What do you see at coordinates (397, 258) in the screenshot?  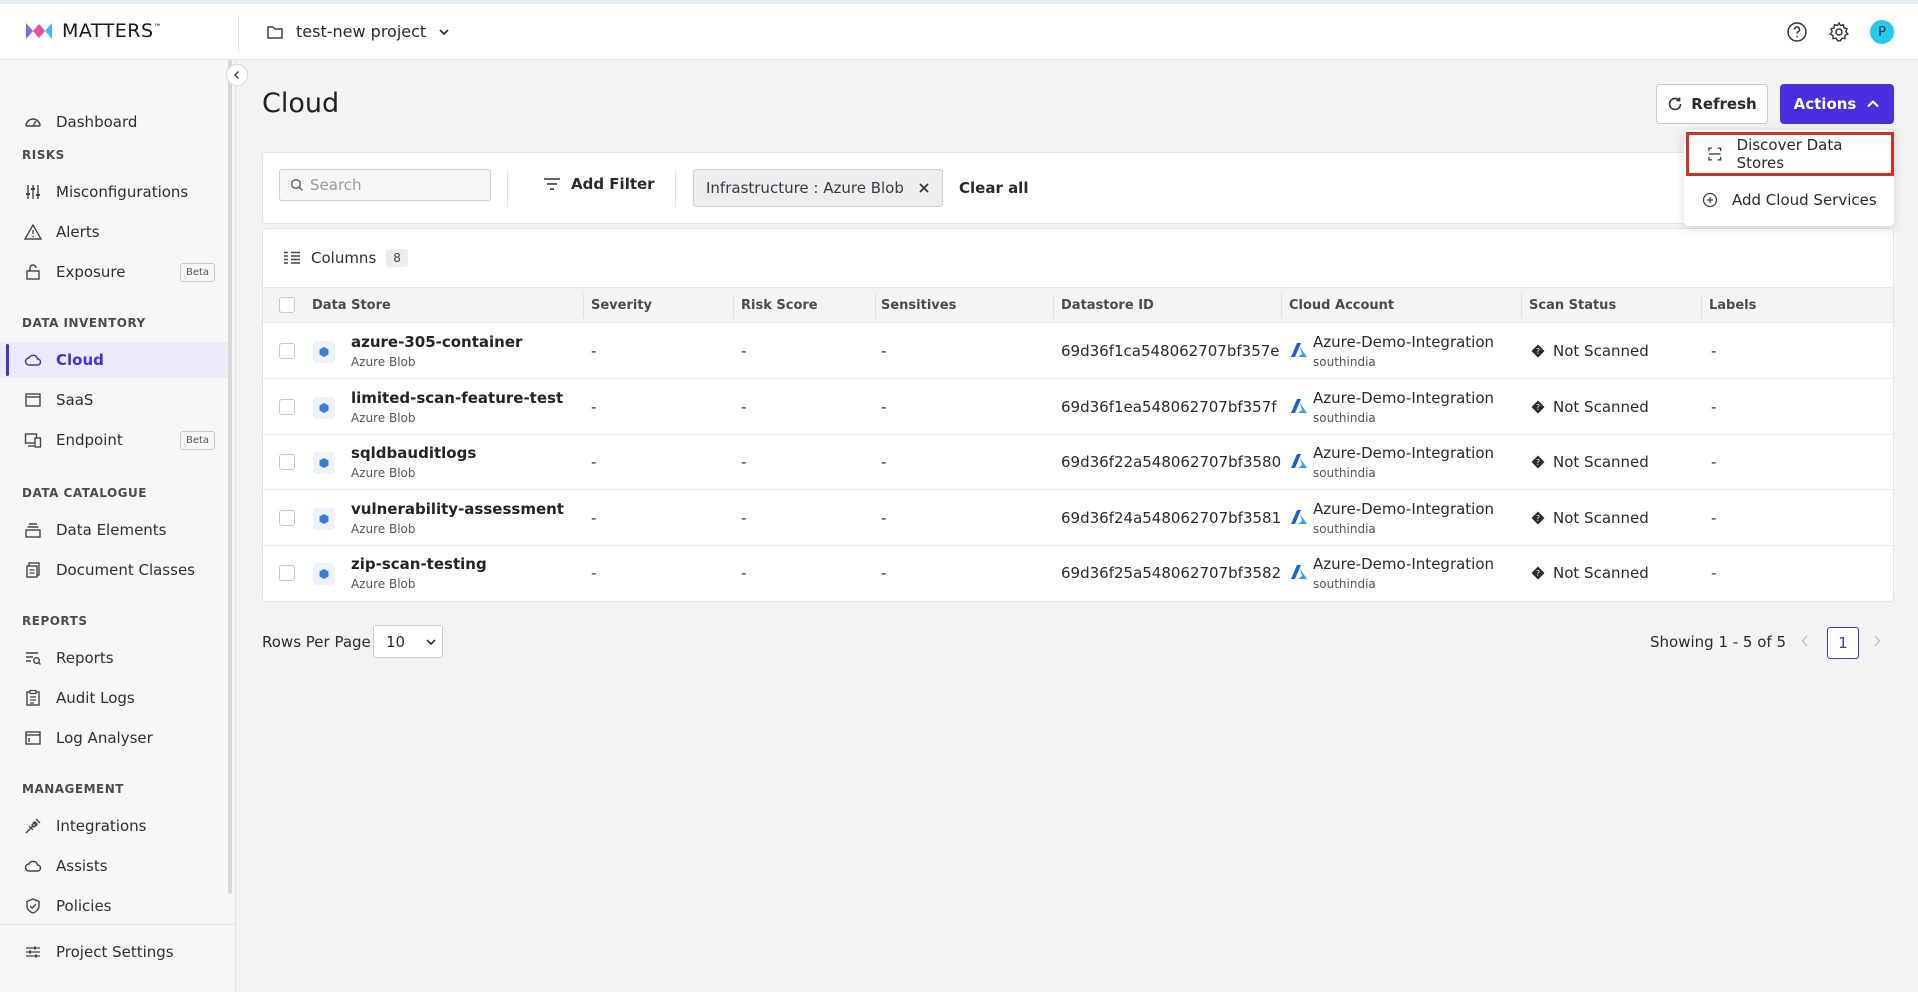 I see `columns-count-badge: 8` at bounding box center [397, 258].